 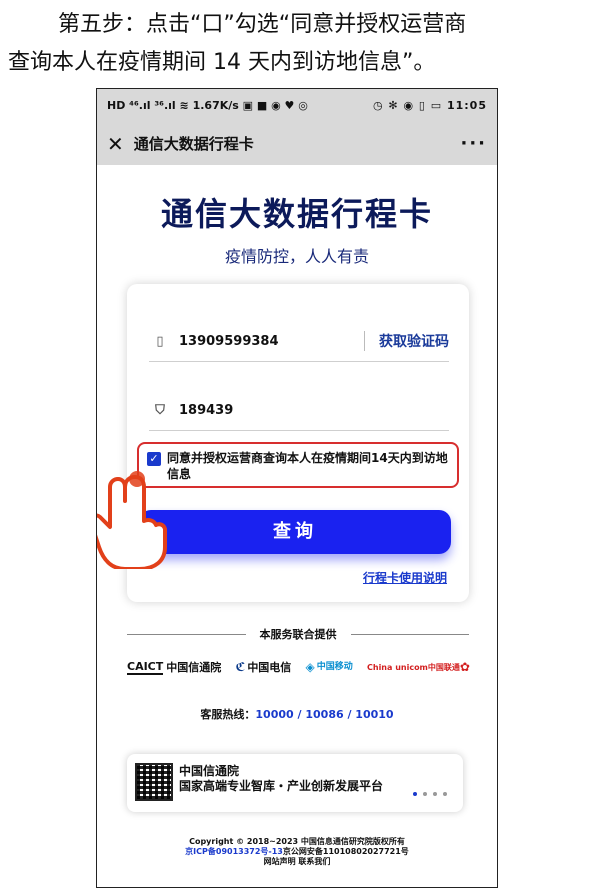 What do you see at coordinates (281, 786) in the screenshot?
I see `banner-subtitle: 国家高端专业智库・产业创新发展平台` at bounding box center [281, 786].